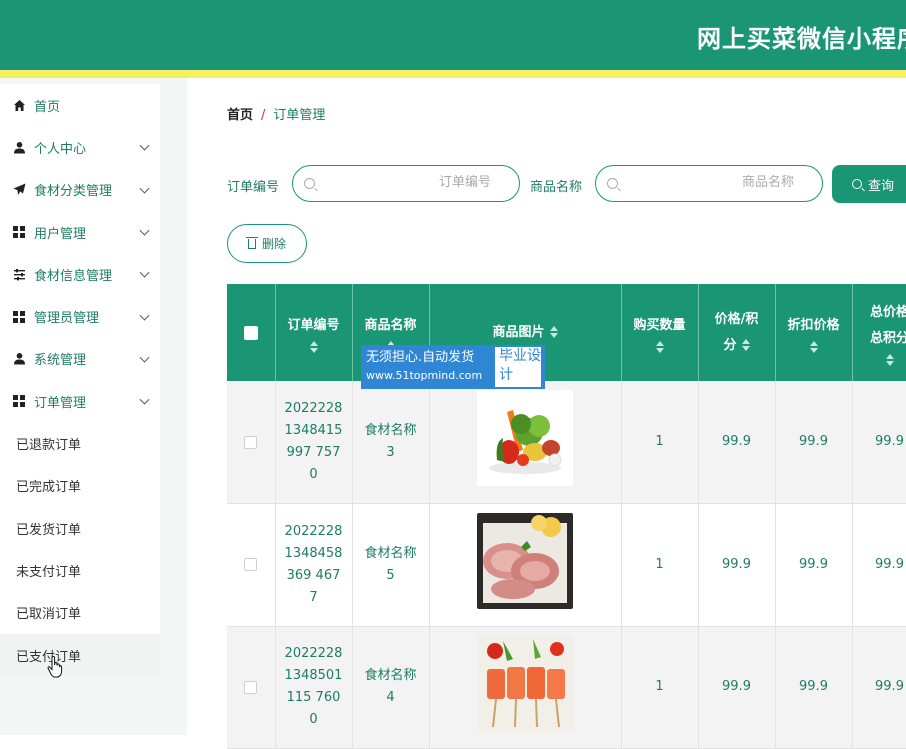  Describe the element at coordinates (660, 332) in the screenshot. I see `header-quantity: 购买数量` at that location.